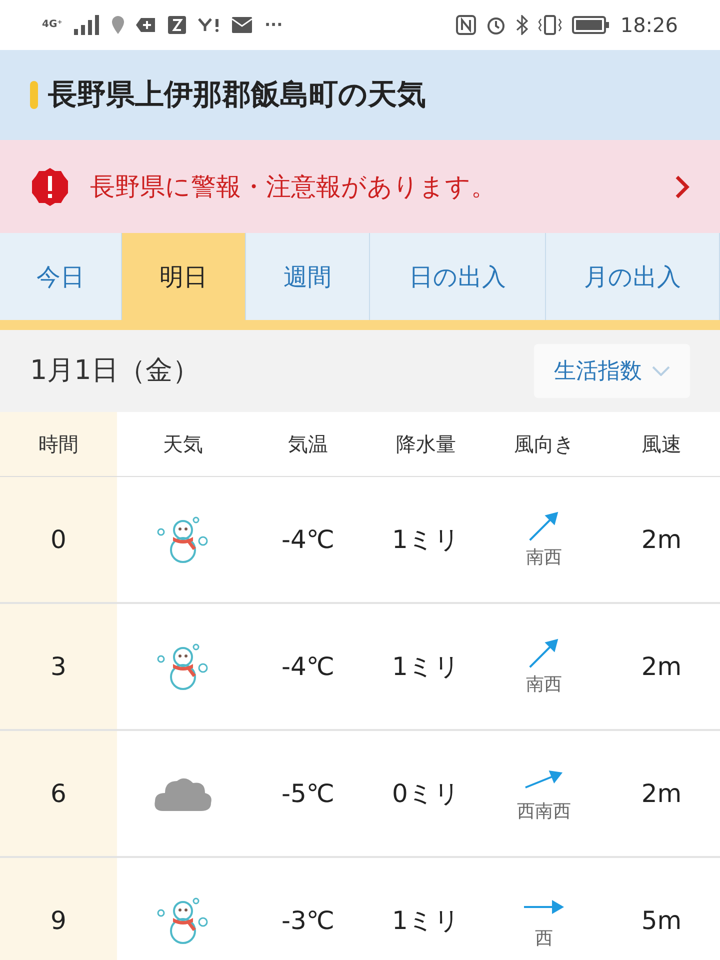 The width and height of the screenshot is (720, 960). Describe the element at coordinates (242, 25) in the screenshot. I see `mail-icon` at that location.